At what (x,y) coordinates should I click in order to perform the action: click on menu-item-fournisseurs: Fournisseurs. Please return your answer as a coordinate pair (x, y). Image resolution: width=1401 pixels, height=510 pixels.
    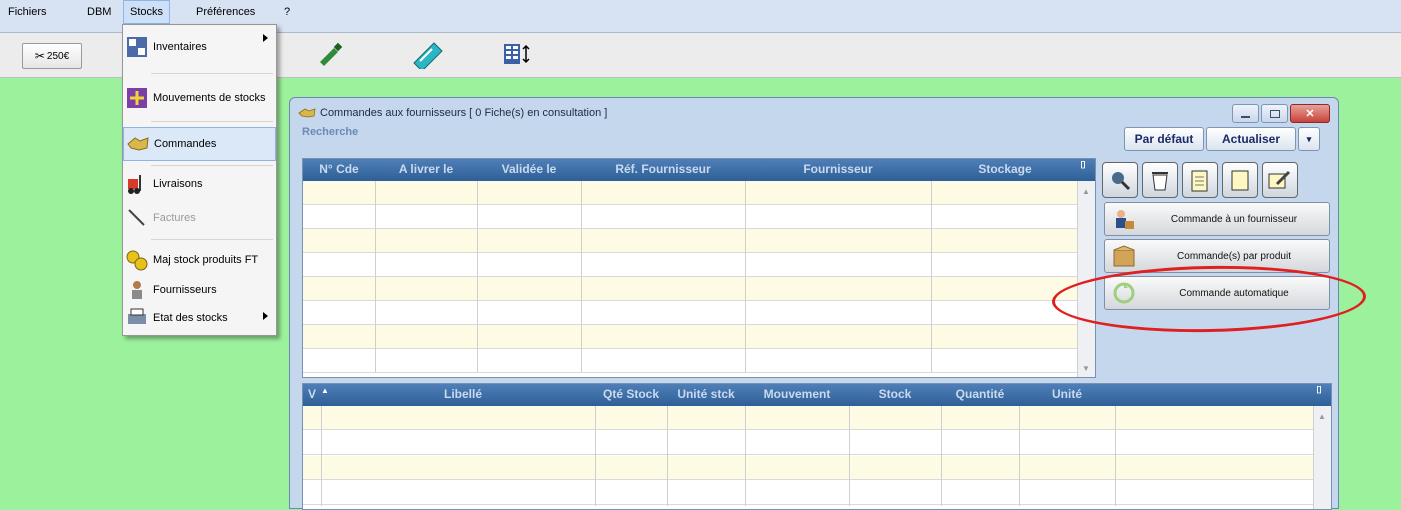
    Looking at the image, I should click on (199, 290).